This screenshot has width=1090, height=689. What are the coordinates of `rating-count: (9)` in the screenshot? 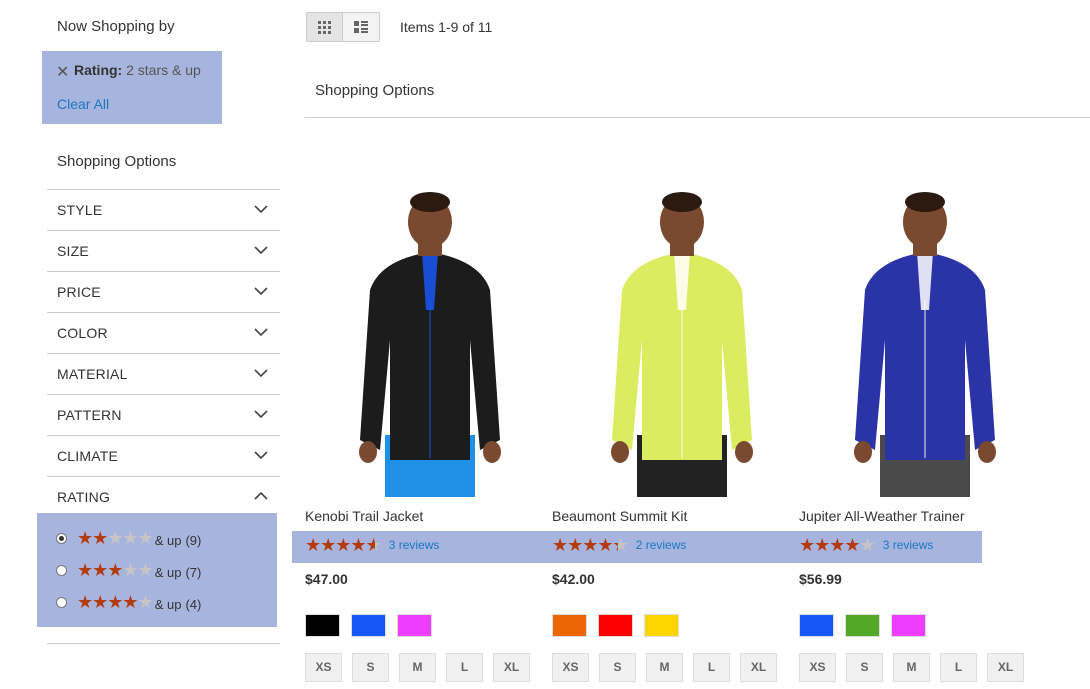 It's located at (193, 540).